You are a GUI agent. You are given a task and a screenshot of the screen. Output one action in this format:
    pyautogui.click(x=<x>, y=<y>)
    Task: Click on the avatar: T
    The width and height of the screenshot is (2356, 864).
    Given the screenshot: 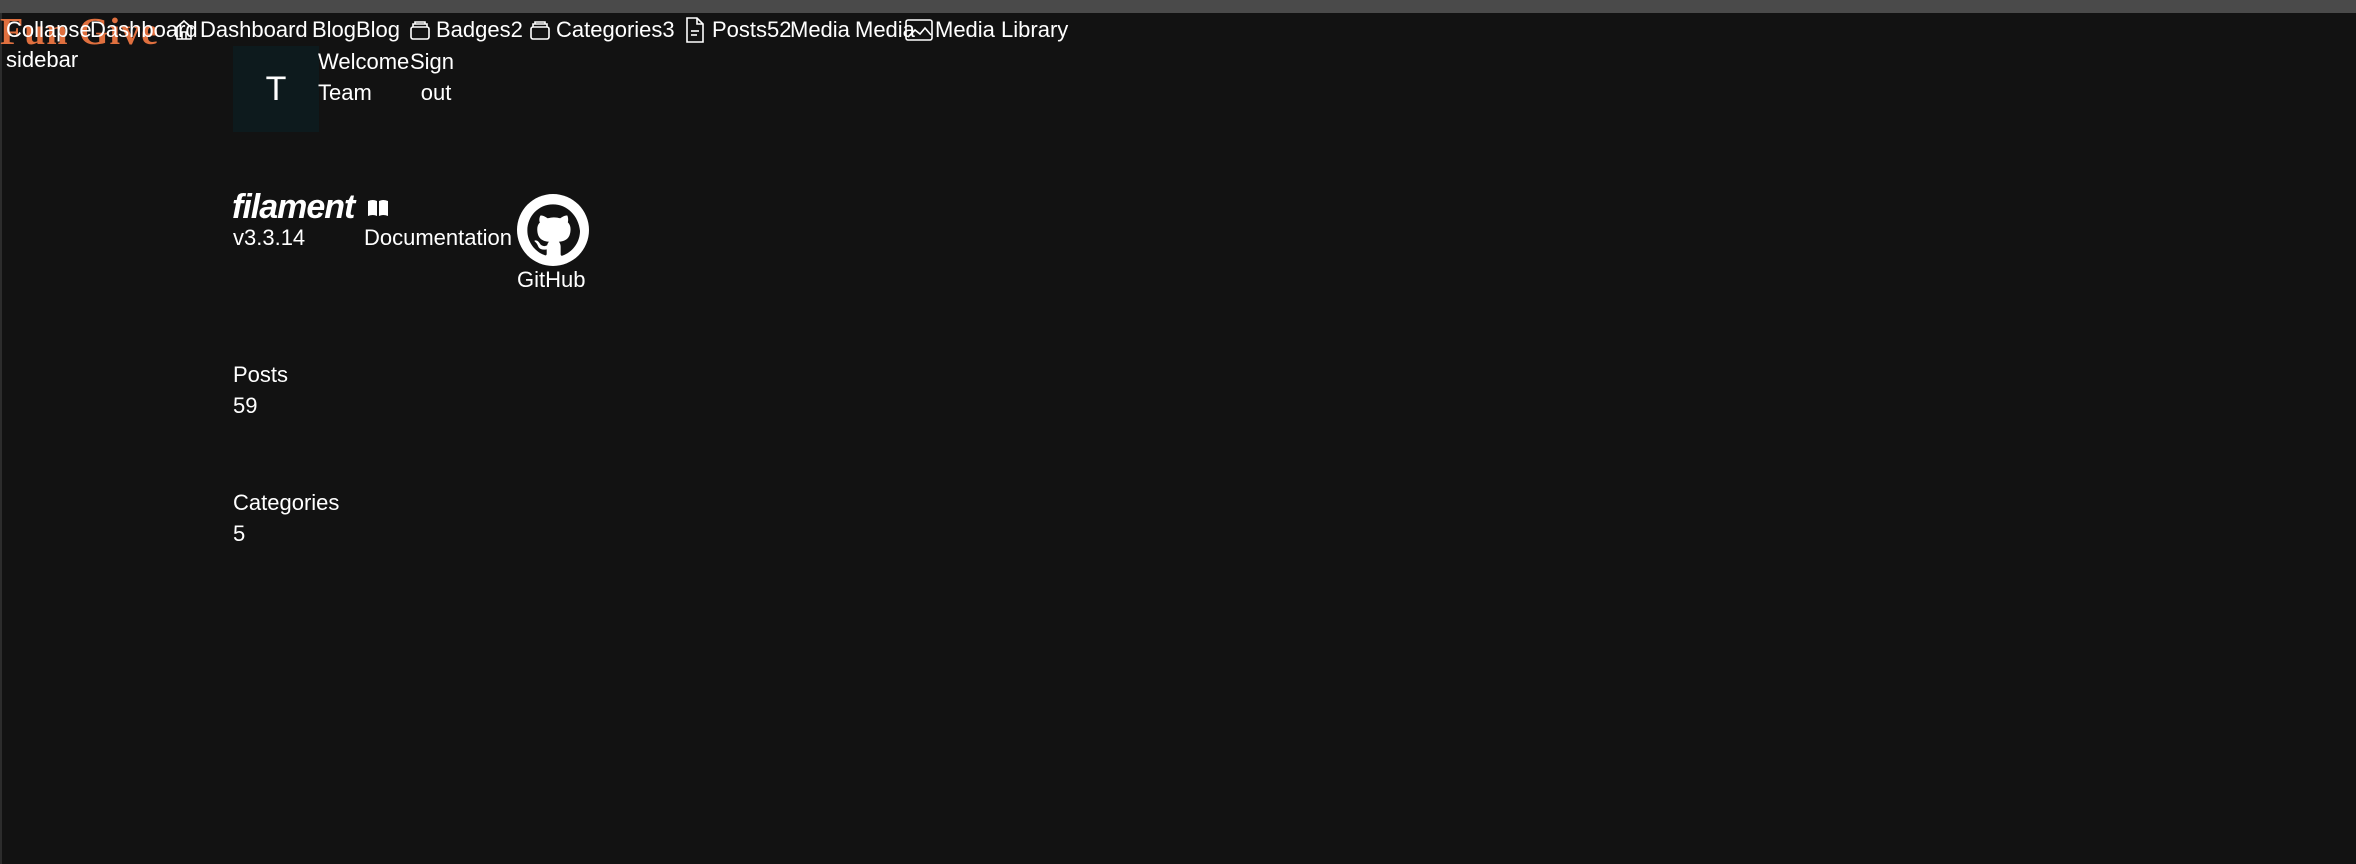 What is the action you would take?
    pyautogui.click(x=276, y=89)
    